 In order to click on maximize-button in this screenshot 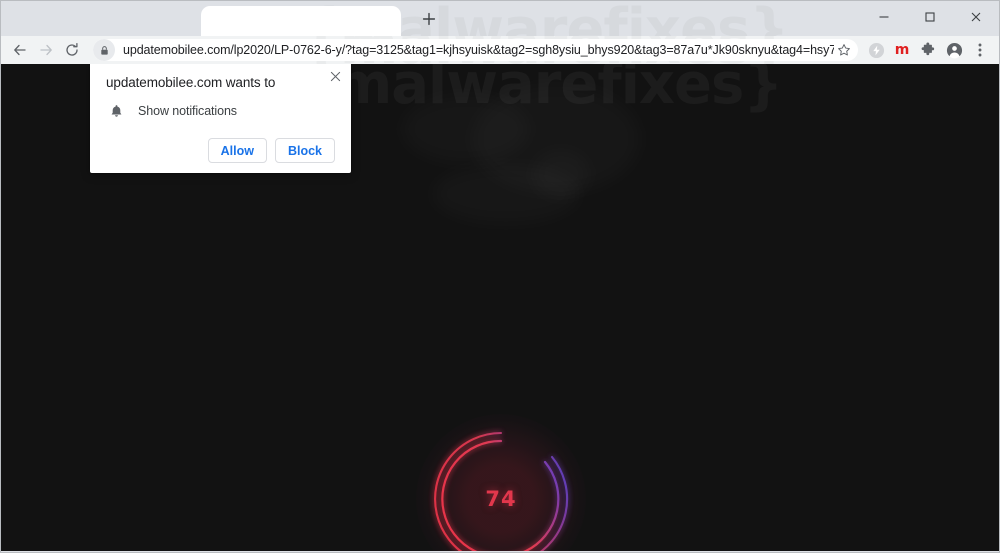, I will do `click(930, 17)`.